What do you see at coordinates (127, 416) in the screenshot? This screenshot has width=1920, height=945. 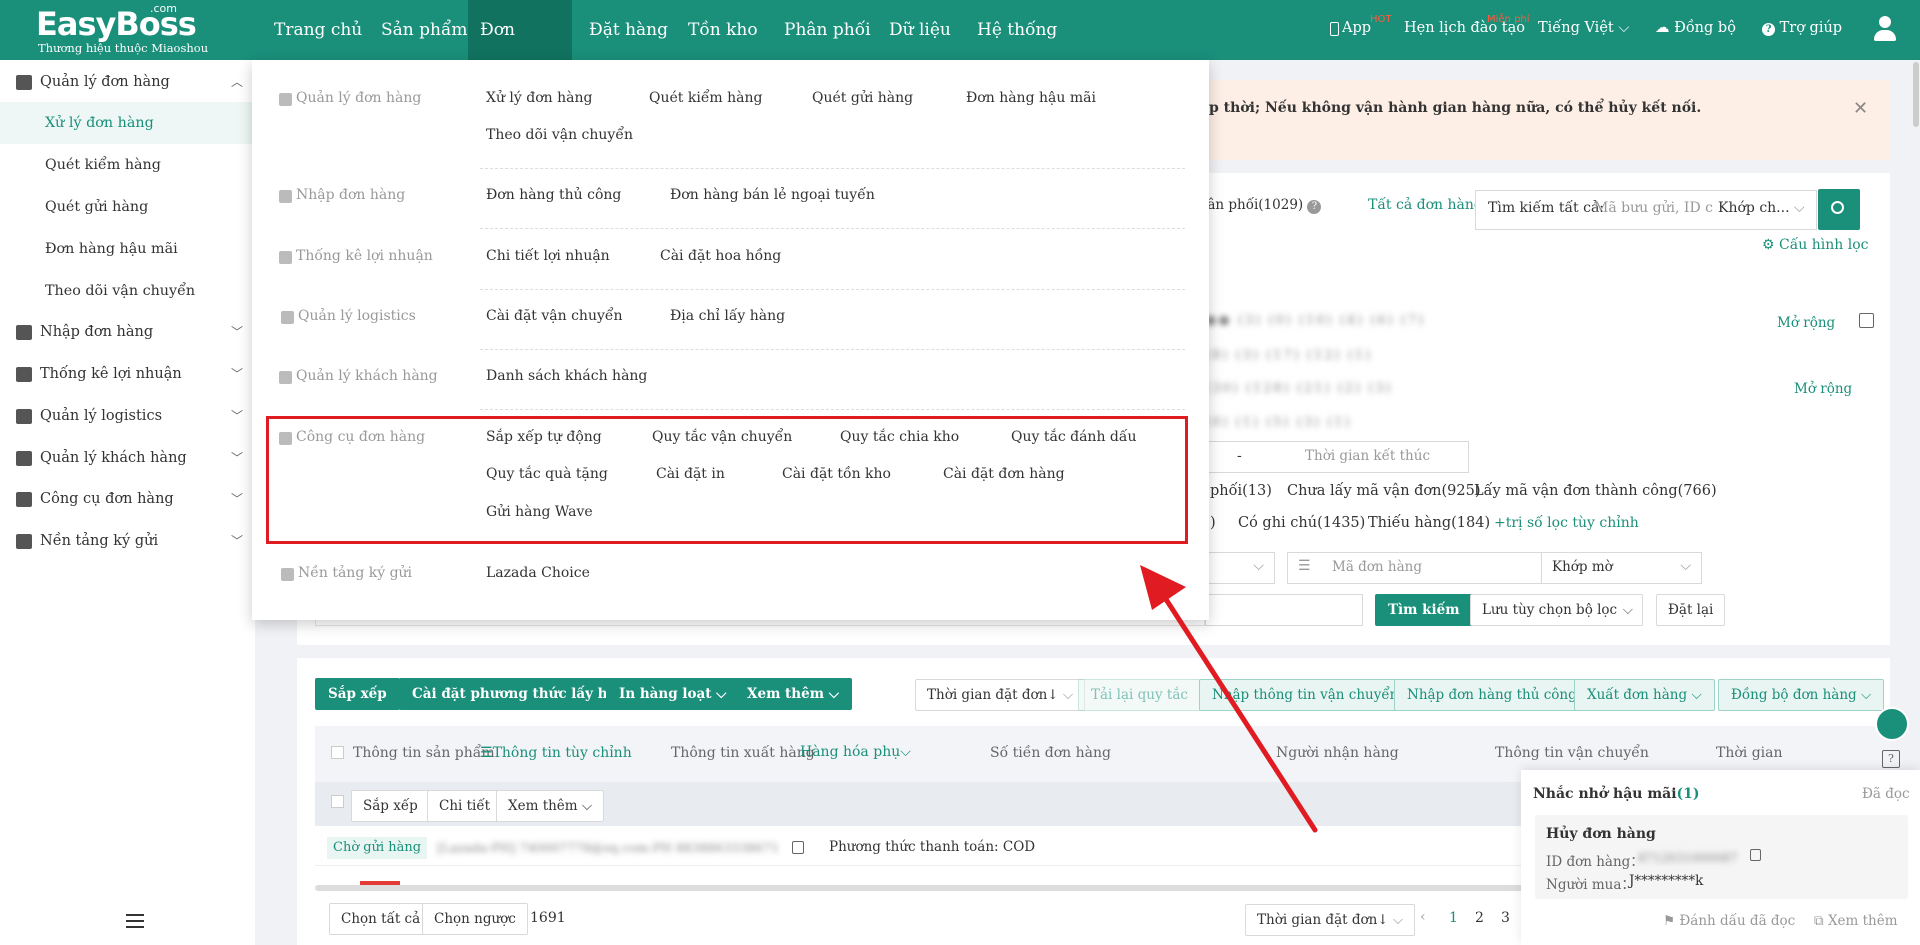 I see `sidebar-group-logistics: Quản lý logistics ﹀` at bounding box center [127, 416].